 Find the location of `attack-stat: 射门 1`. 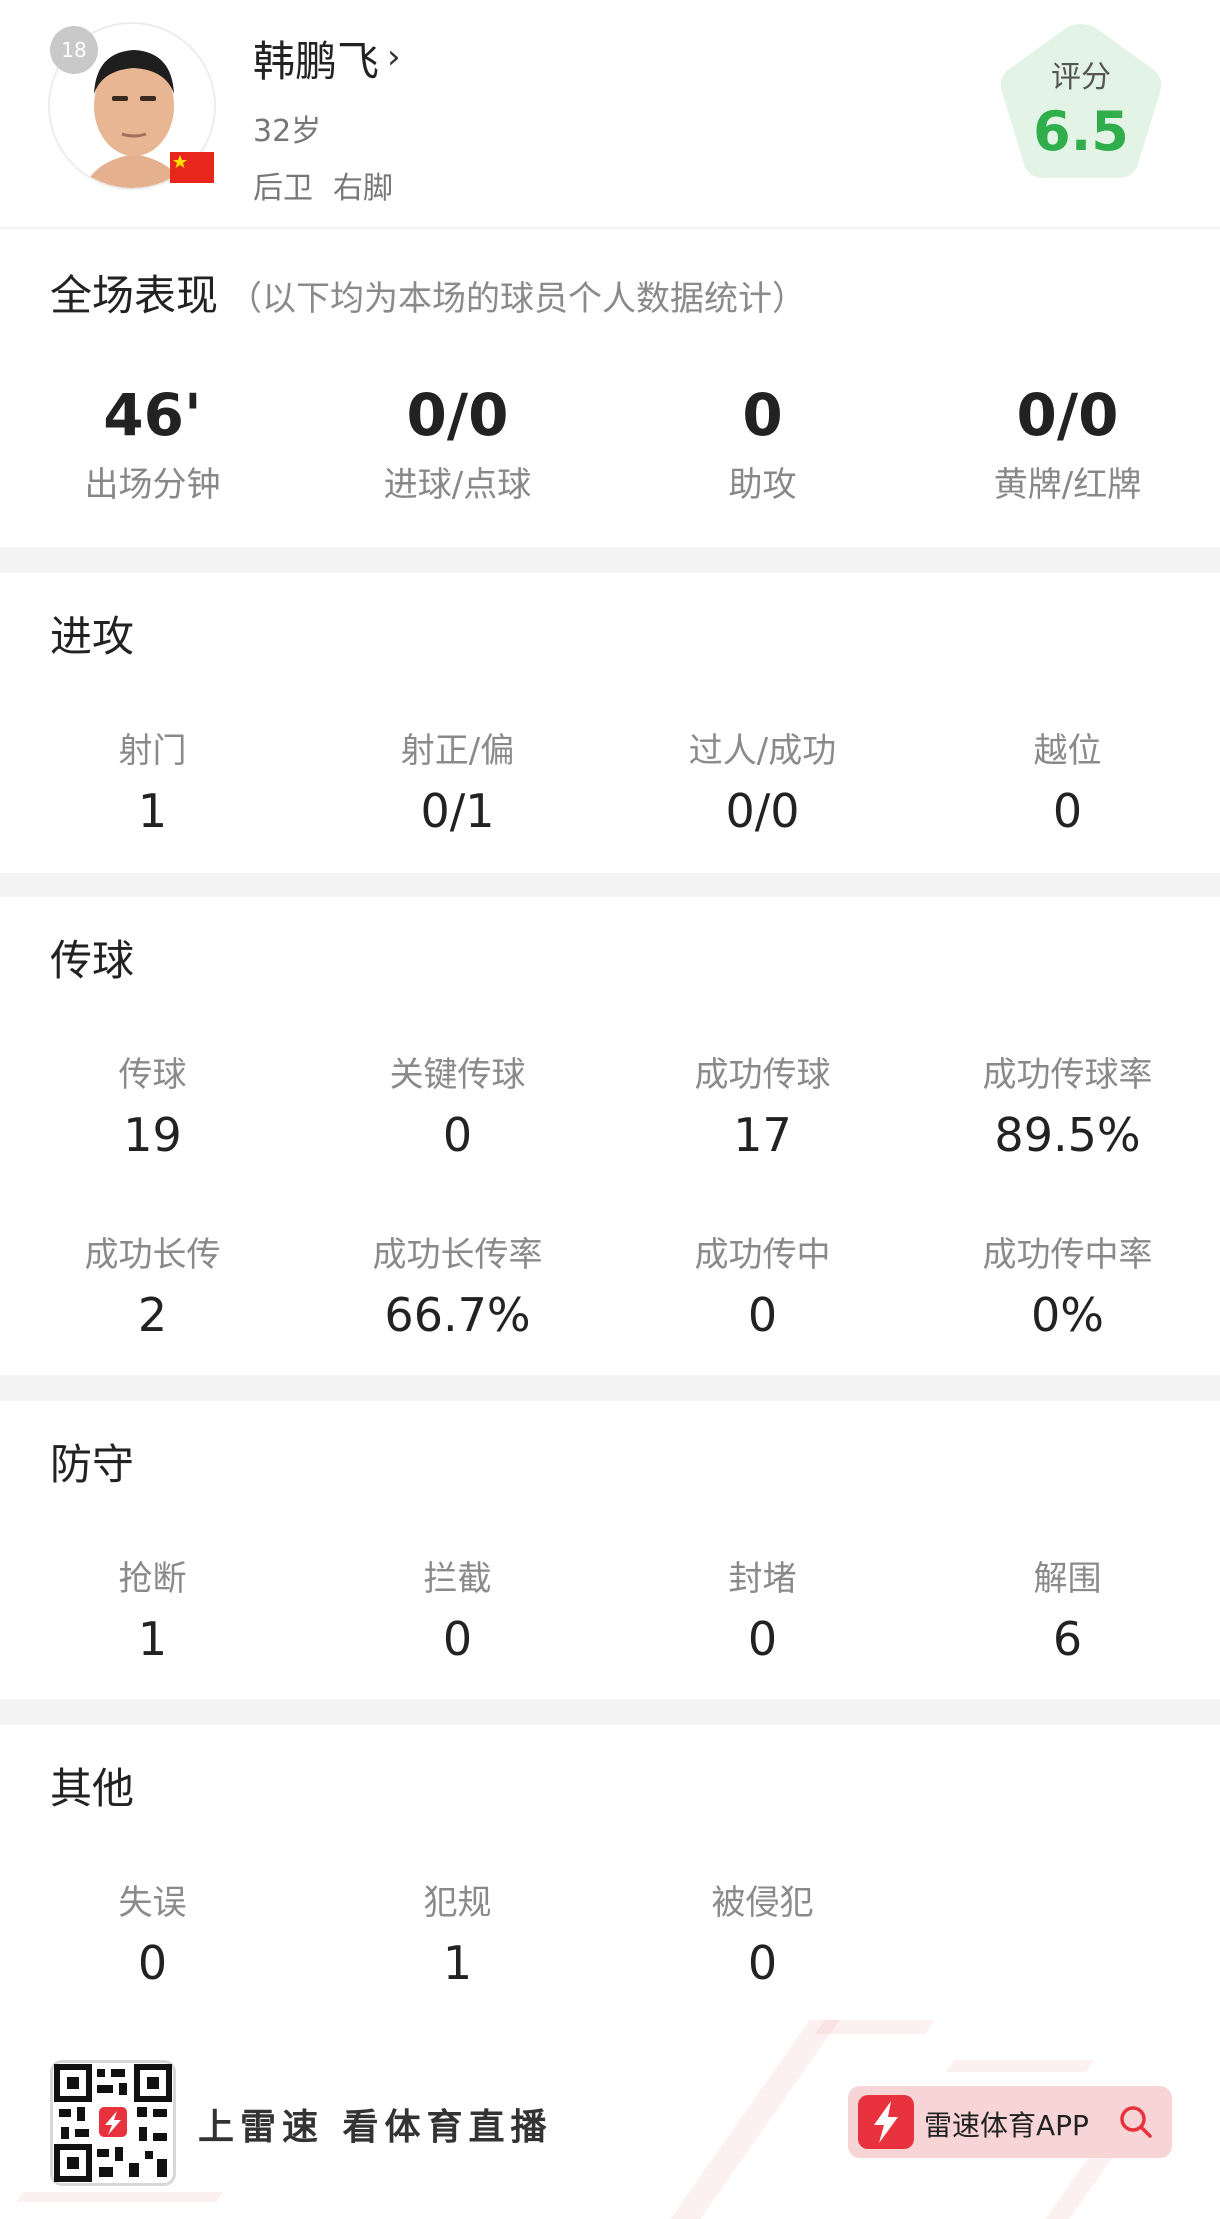

attack-stat: 射门 1 is located at coordinates (152, 780).